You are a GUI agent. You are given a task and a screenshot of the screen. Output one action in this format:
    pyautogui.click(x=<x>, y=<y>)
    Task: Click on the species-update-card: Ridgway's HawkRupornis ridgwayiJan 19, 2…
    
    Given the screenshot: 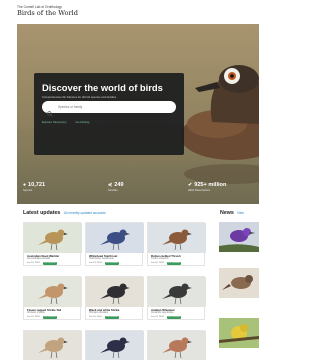 What is the action you would take?
    pyautogui.click(x=114, y=345)
    